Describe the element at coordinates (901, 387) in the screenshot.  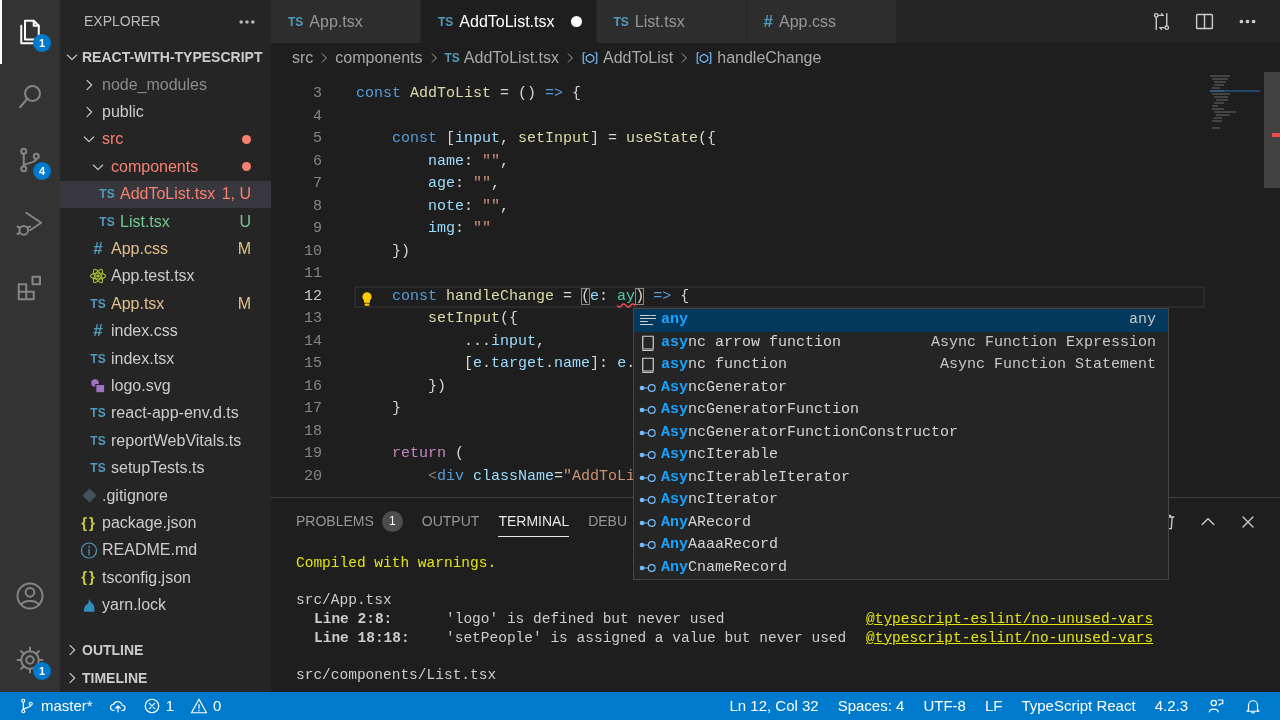
I see `suggestion-item: AsyncGenerator` at that location.